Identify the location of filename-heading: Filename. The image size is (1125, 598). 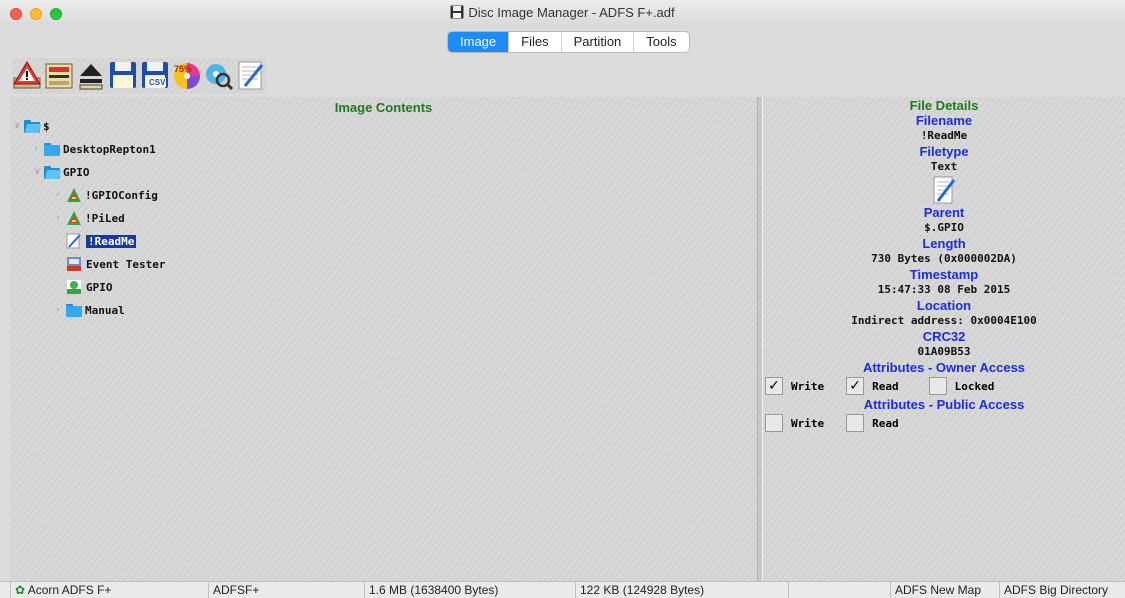
(944, 120).